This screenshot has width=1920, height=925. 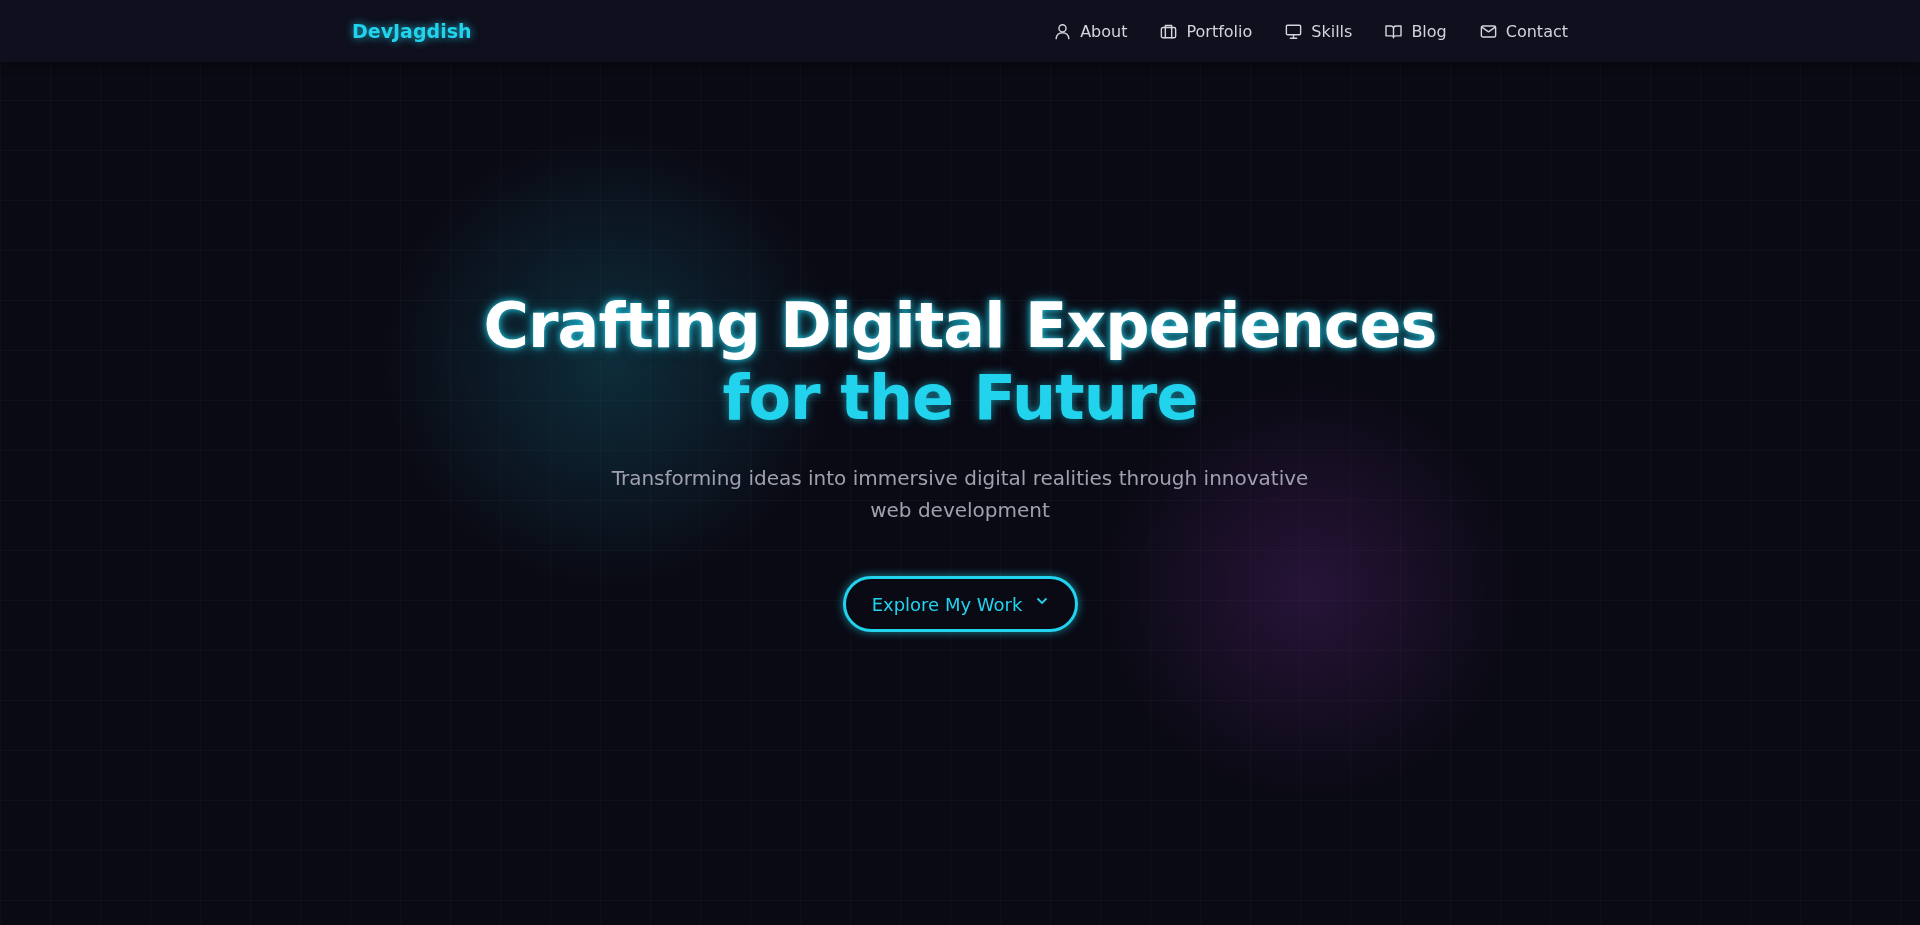 What do you see at coordinates (1318, 31) in the screenshot?
I see `nav-link: Skills` at bounding box center [1318, 31].